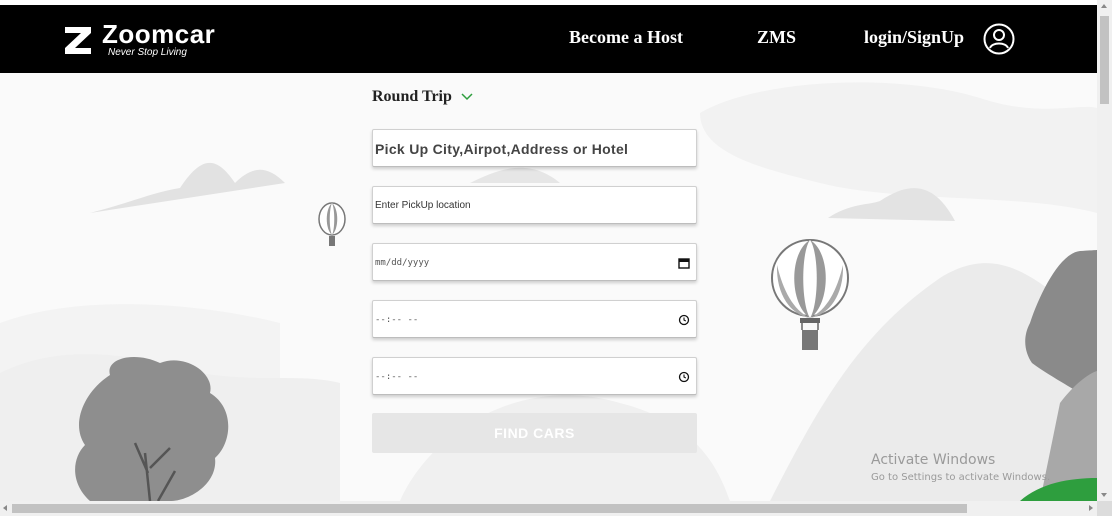 The width and height of the screenshot is (1112, 516). I want to click on brand-tagline: Never Stop Living, so click(147, 52).